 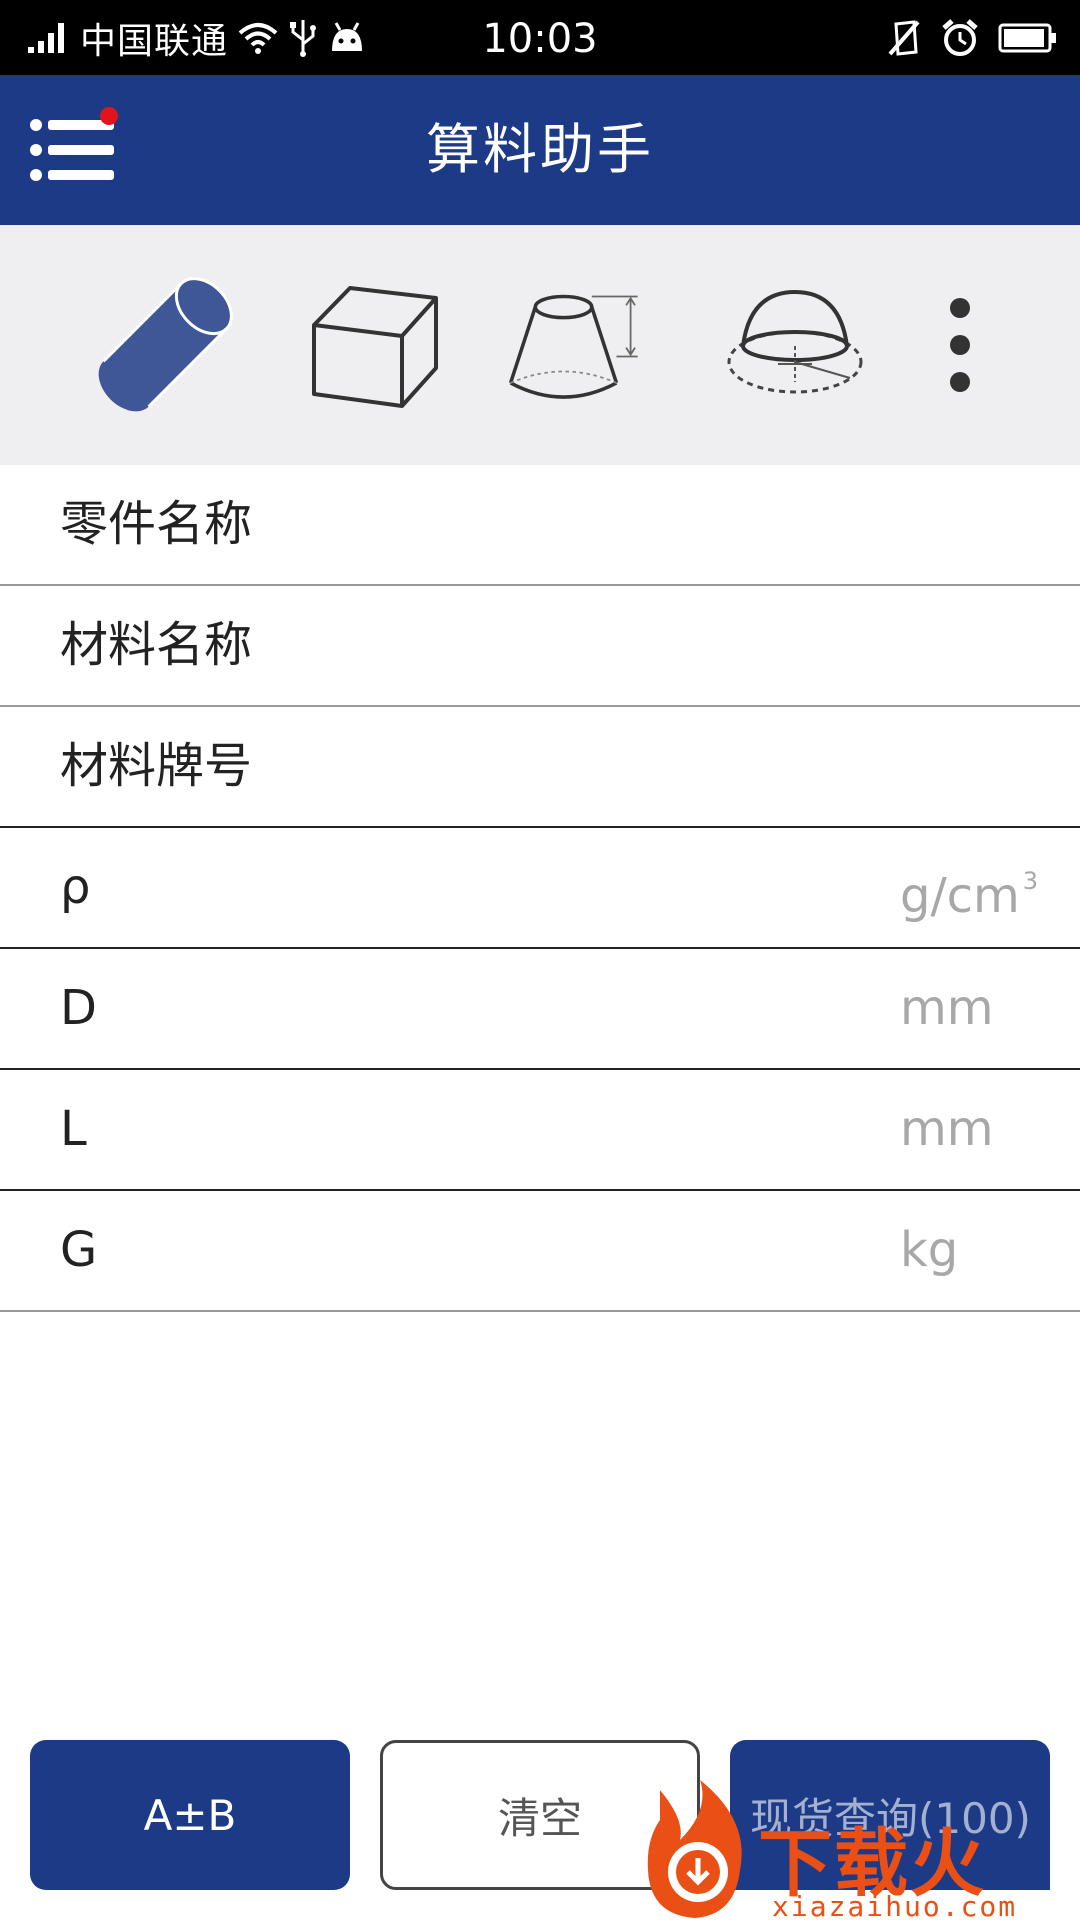 What do you see at coordinates (600, 1251) in the screenshot?
I see `weight-input` at bounding box center [600, 1251].